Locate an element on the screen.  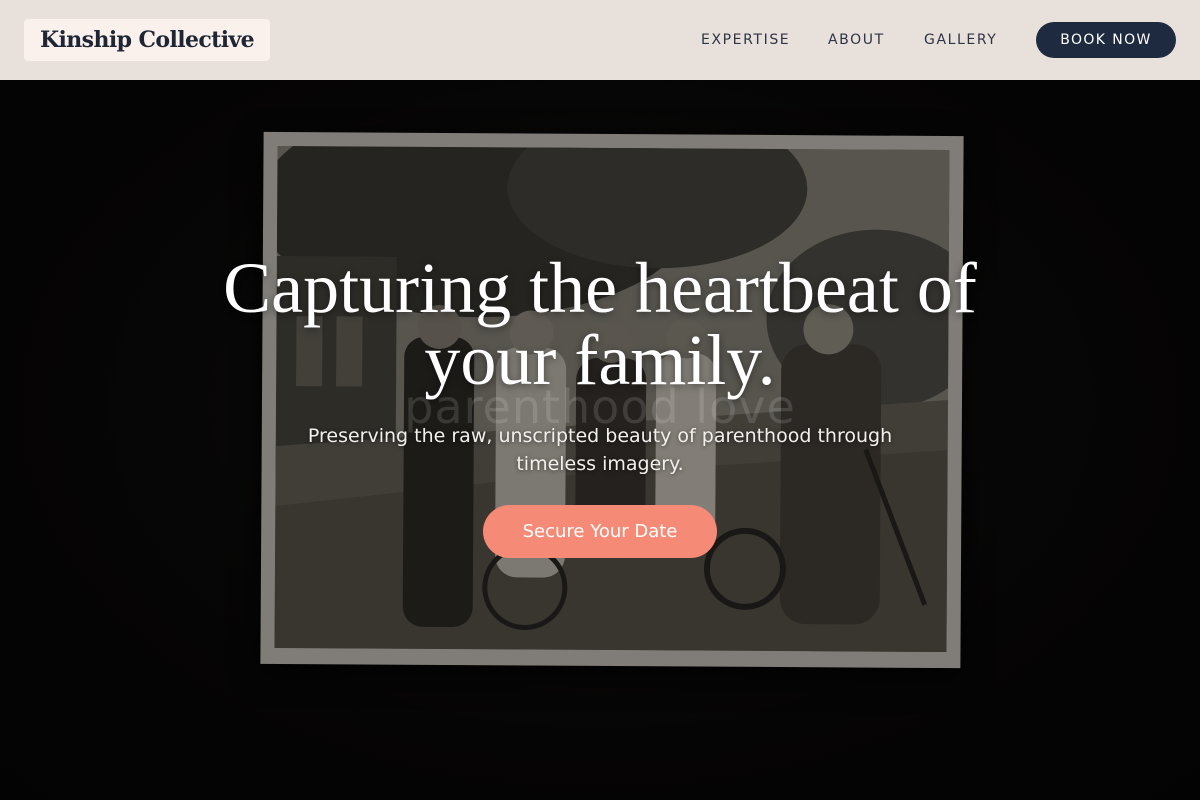
nav-link-about: ABOUT is located at coordinates (856, 40).